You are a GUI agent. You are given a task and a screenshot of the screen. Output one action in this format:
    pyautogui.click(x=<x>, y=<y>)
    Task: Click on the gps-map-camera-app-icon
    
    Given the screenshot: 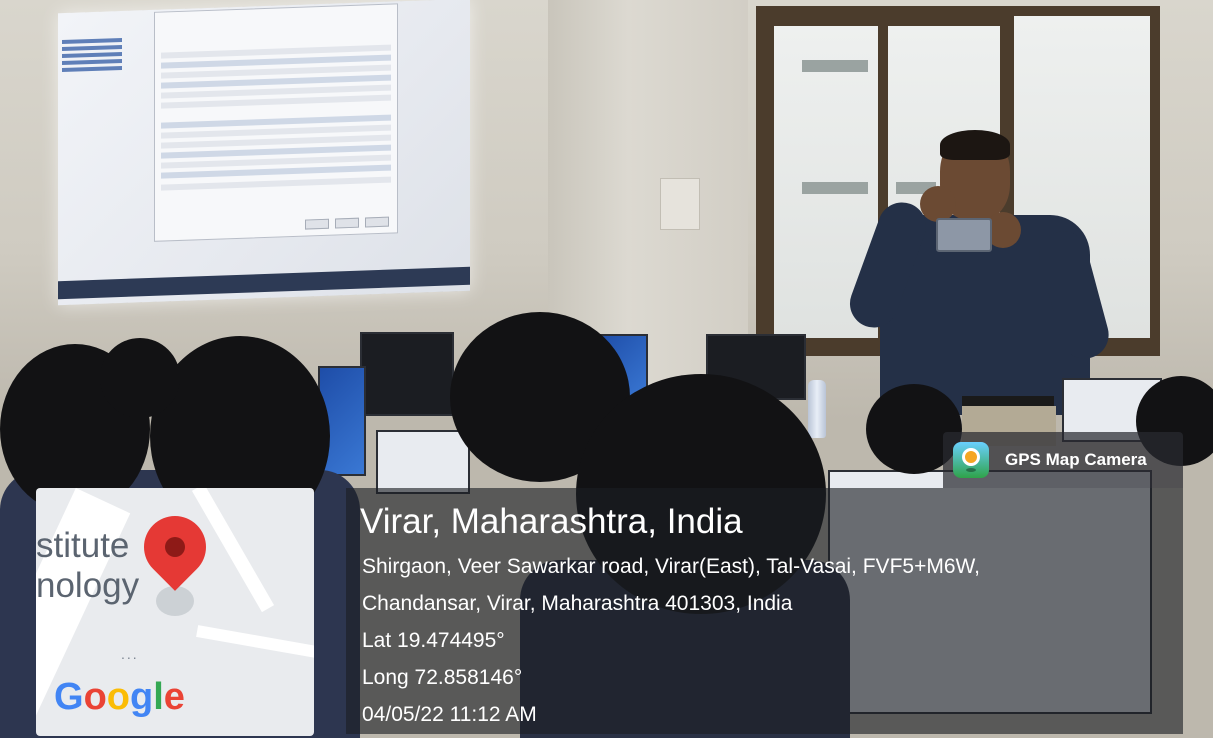 What is the action you would take?
    pyautogui.click(x=971, y=460)
    